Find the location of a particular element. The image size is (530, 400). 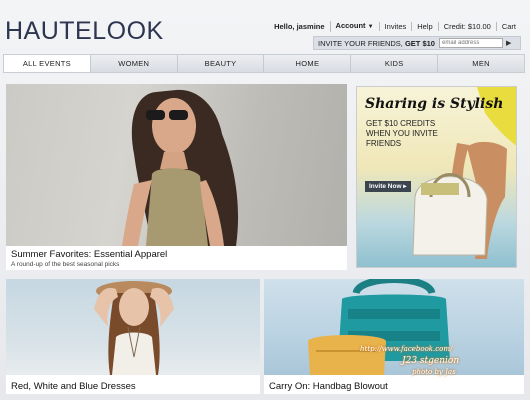

email-address-input is located at coordinates (470, 43).